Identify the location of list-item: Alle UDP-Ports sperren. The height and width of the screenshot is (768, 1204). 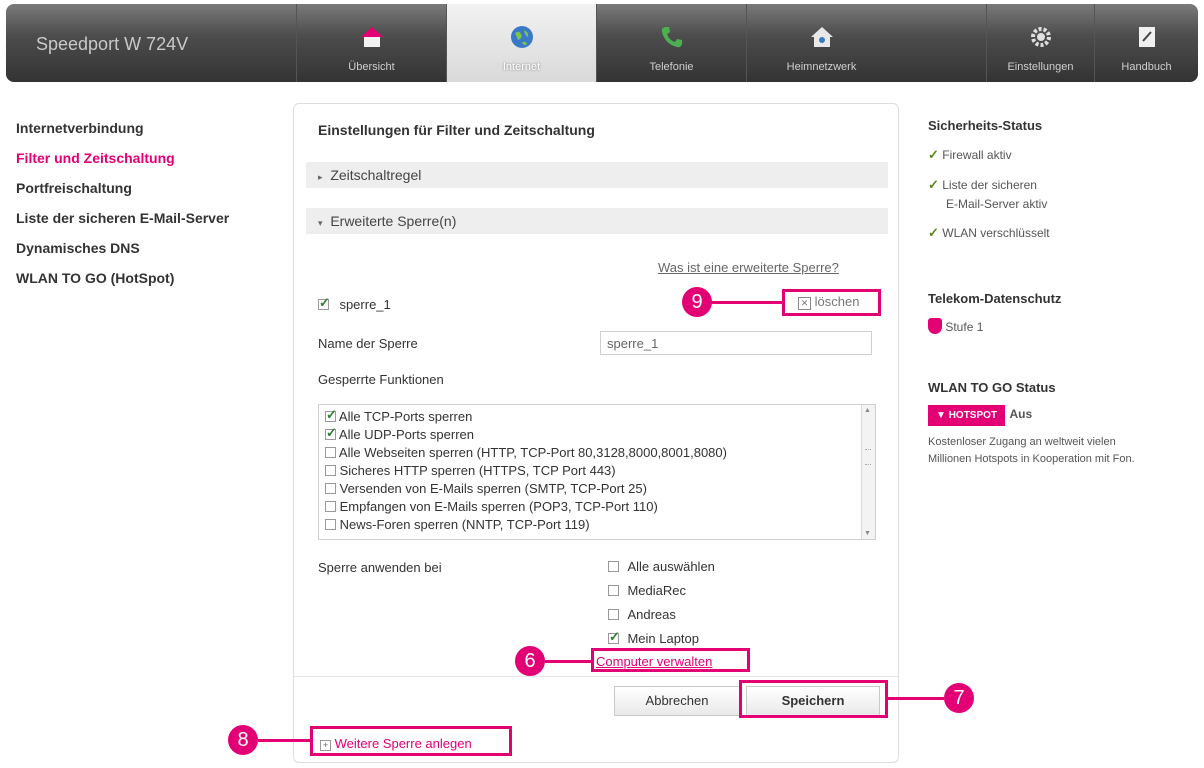
(400, 433).